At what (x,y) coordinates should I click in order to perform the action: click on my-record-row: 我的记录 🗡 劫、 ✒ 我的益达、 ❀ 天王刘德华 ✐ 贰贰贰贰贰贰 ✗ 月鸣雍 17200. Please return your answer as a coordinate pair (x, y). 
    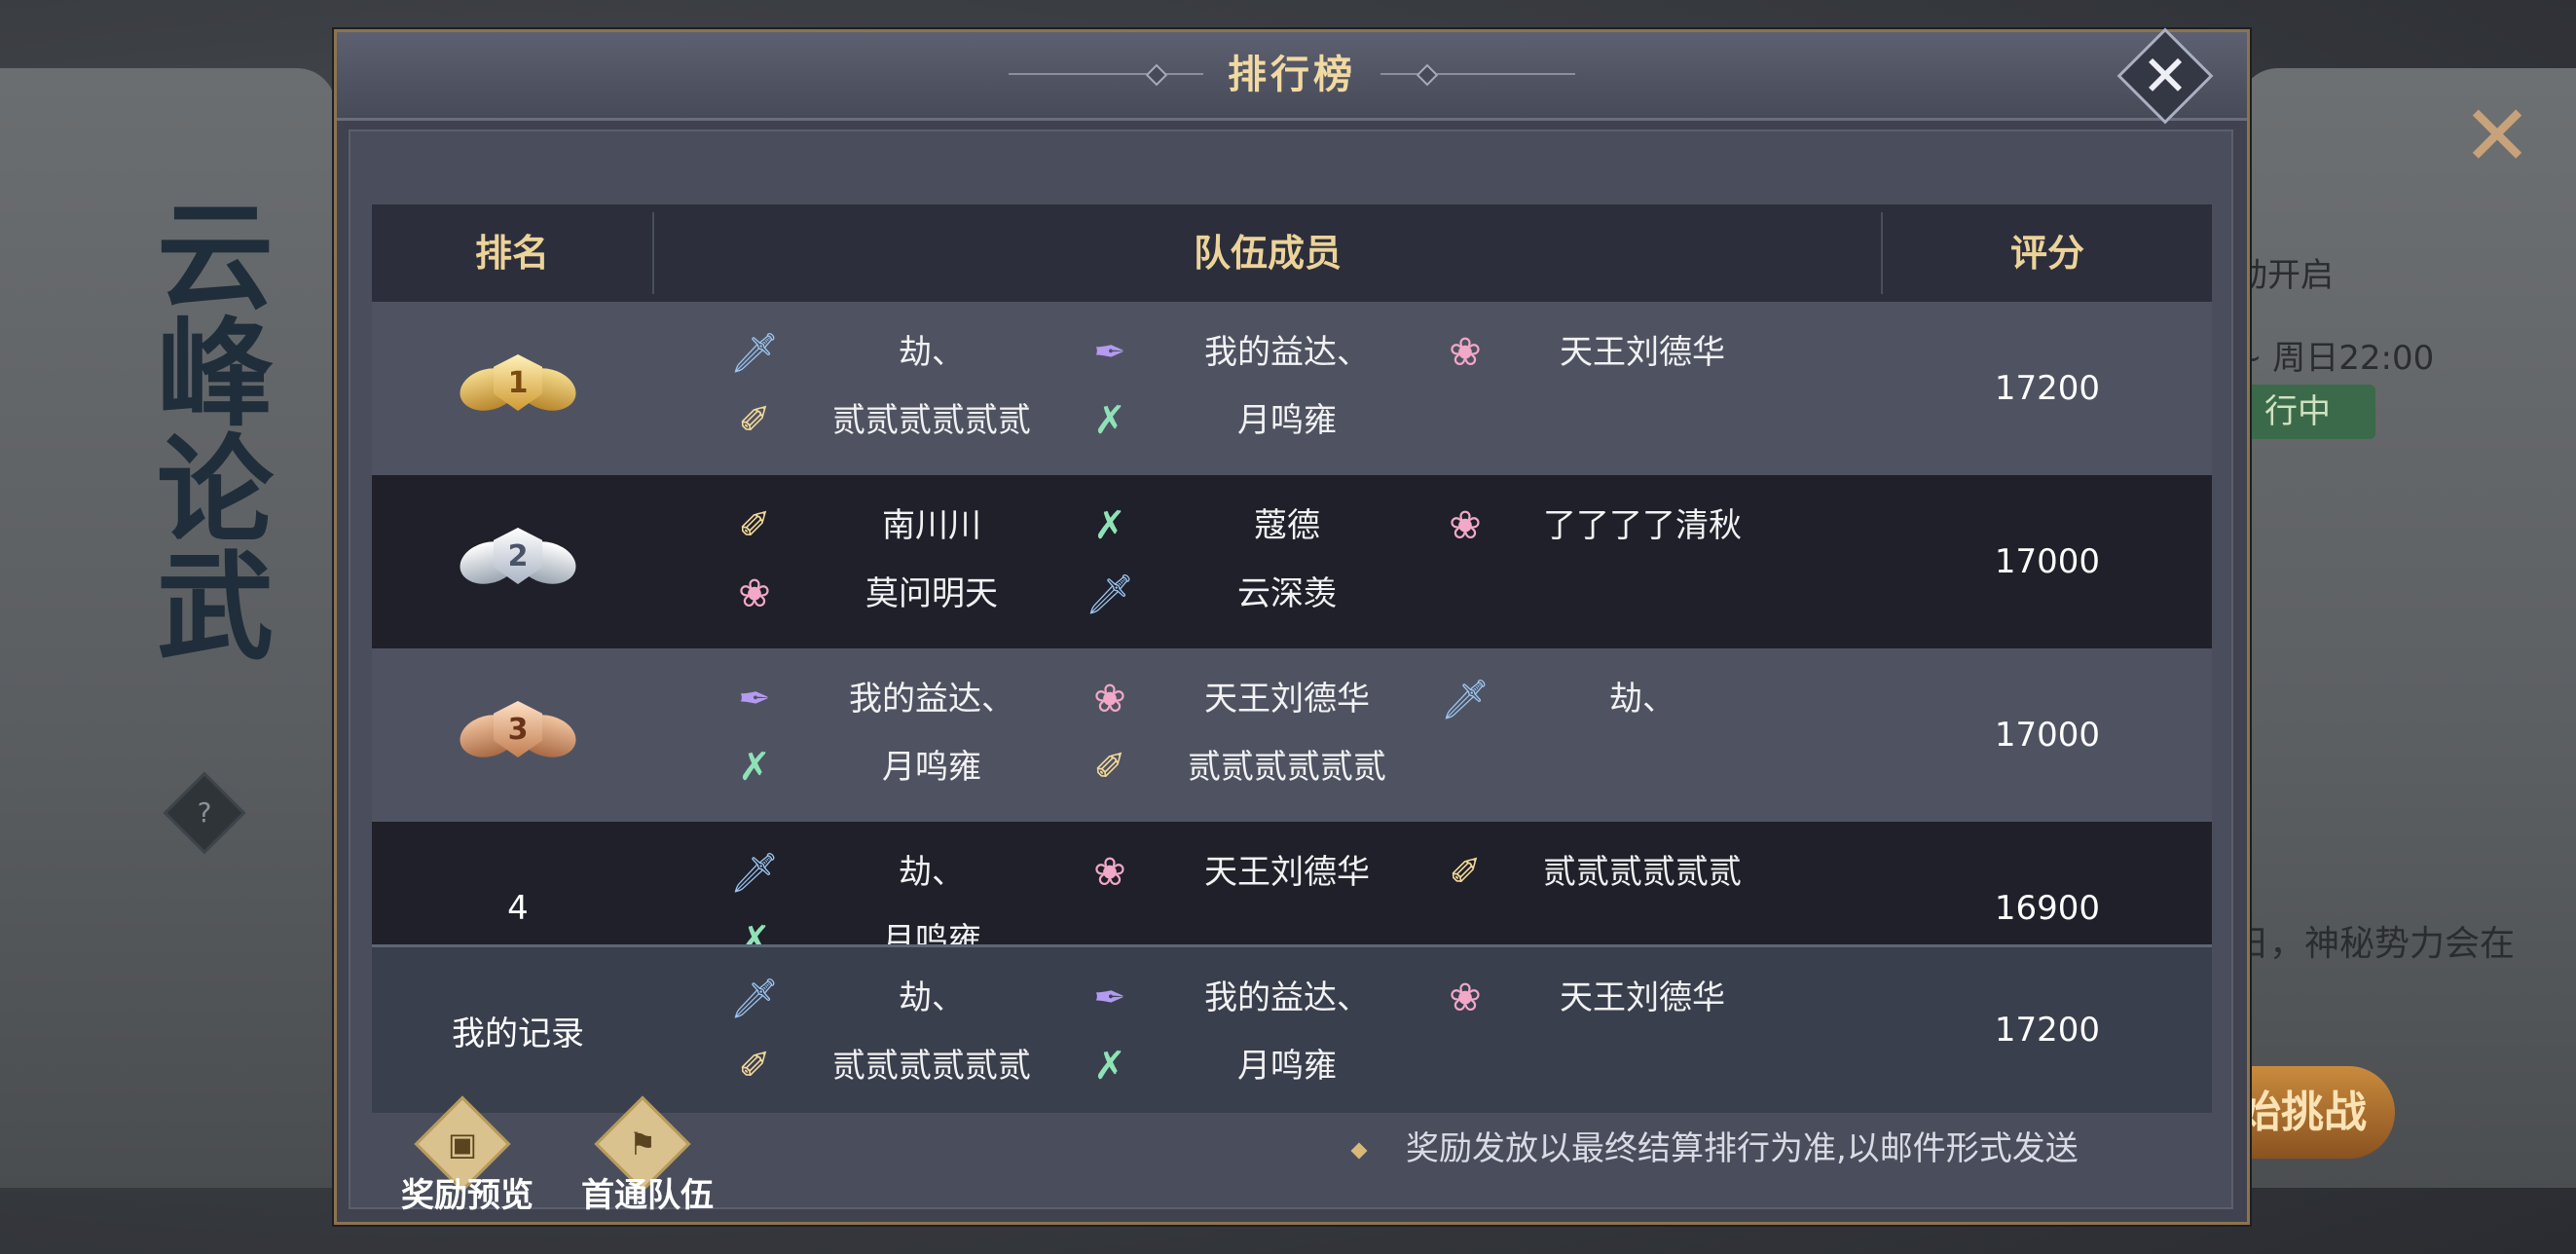
    Looking at the image, I should click on (1292, 1028).